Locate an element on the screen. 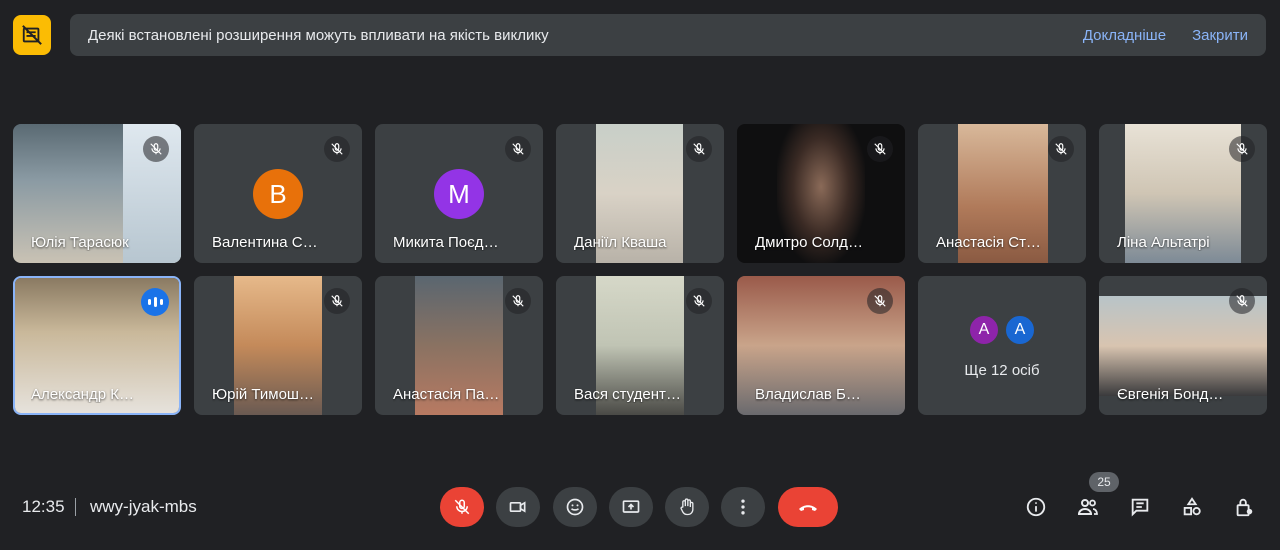 The image size is (1280, 550). info-icon is located at coordinates (1036, 507).